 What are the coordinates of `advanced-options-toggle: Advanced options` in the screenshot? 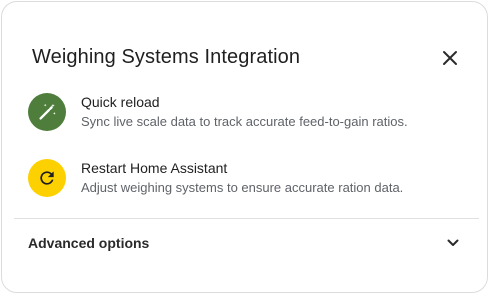 It's located at (246, 243).